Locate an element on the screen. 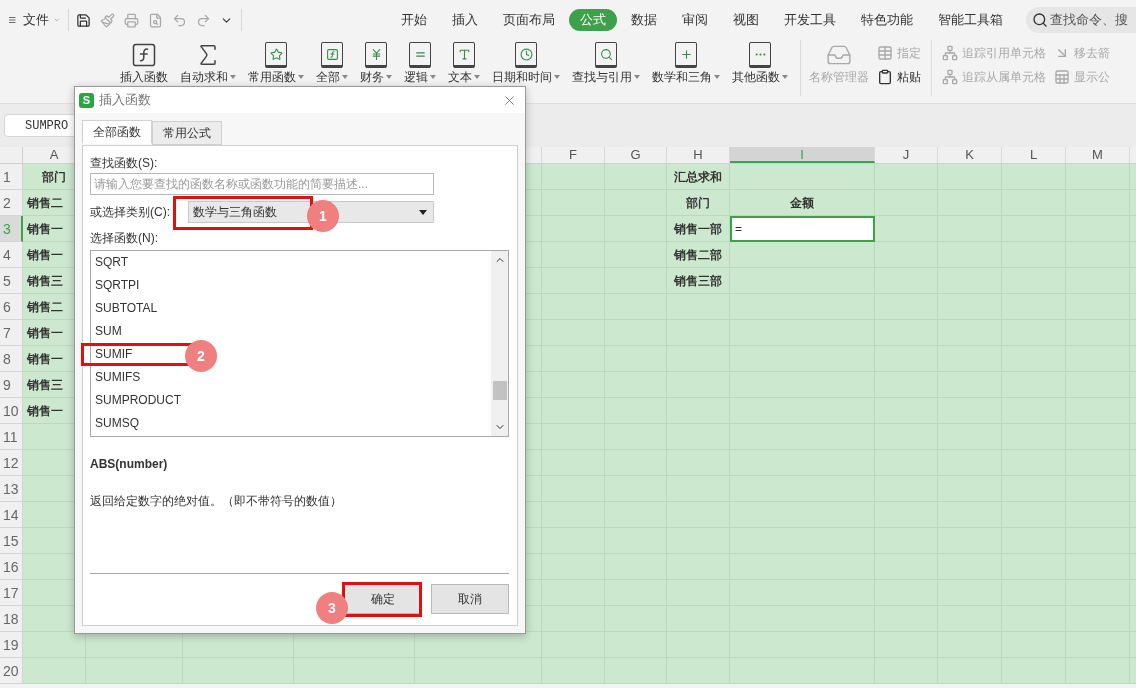  ribbon-button: 查找与引用 is located at coordinates (606, 62).